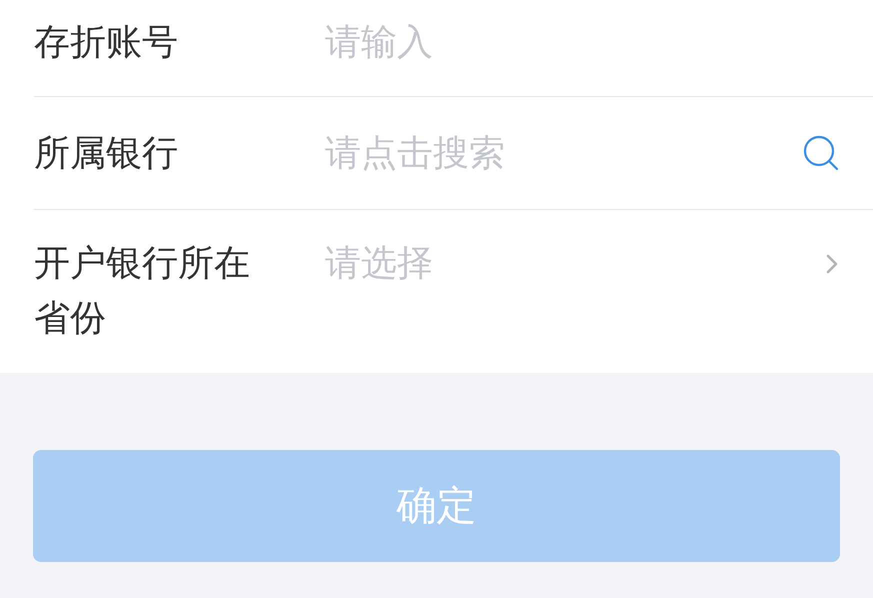  Describe the element at coordinates (832, 263) in the screenshot. I see `chevron-right-icon` at that location.